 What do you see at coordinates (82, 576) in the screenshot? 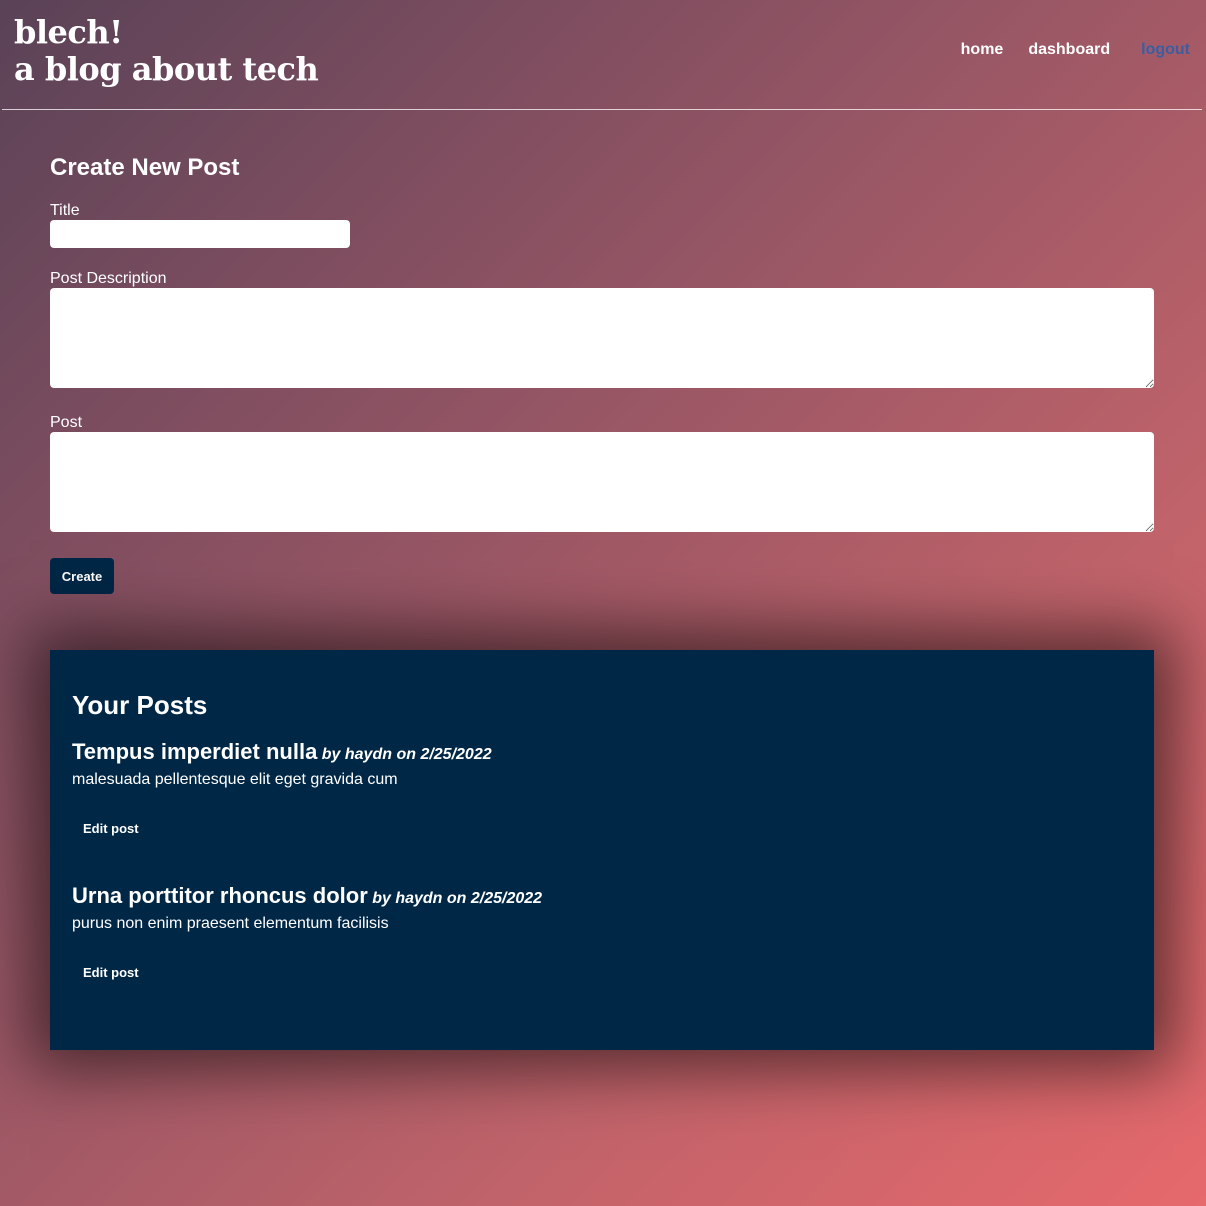
I see `create-button: Create` at bounding box center [82, 576].